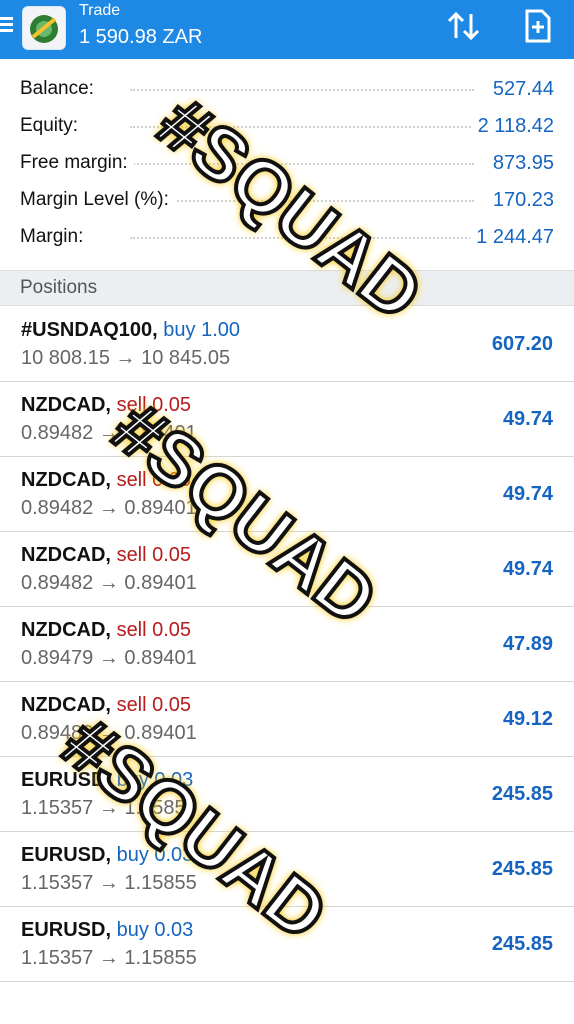 The image size is (574, 1024). What do you see at coordinates (126, 358) in the screenshot?
I see `position-prices: 10 808.15 → 10 845.05` at bounding box center [126, 358].